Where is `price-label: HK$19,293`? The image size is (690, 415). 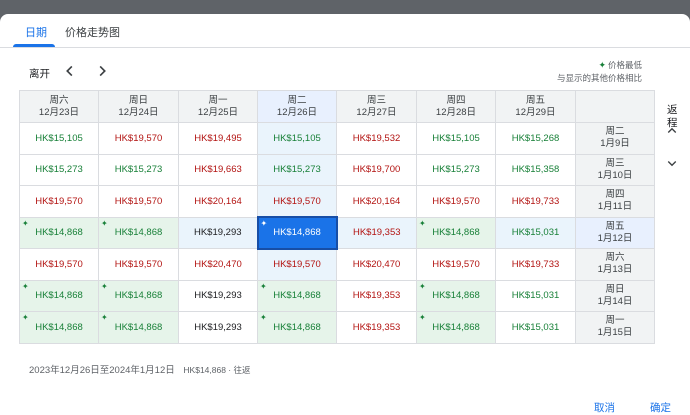
price-label: HK$19,293 is located at coordinates (217, 233).